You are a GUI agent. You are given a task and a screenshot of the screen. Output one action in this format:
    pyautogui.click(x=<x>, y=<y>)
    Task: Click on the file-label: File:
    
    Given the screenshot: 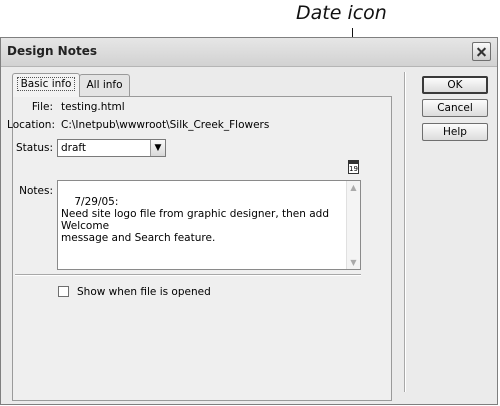 What is the action you would take?
    pyautogui.click(x=42, y=107)
    